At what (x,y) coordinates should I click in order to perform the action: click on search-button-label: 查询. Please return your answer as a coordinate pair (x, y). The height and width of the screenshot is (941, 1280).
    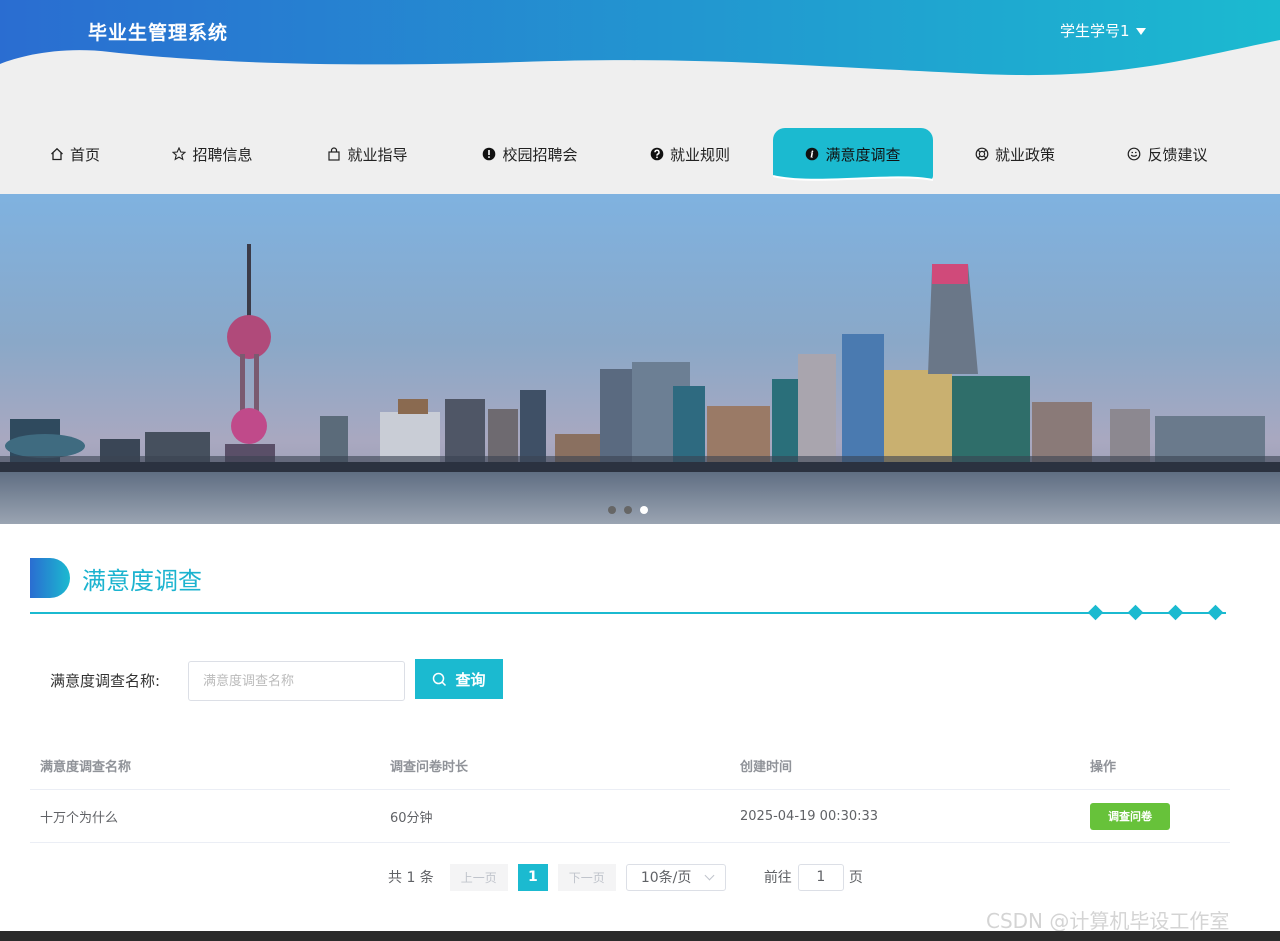
    Looking at the image, I should click on (470, 679).